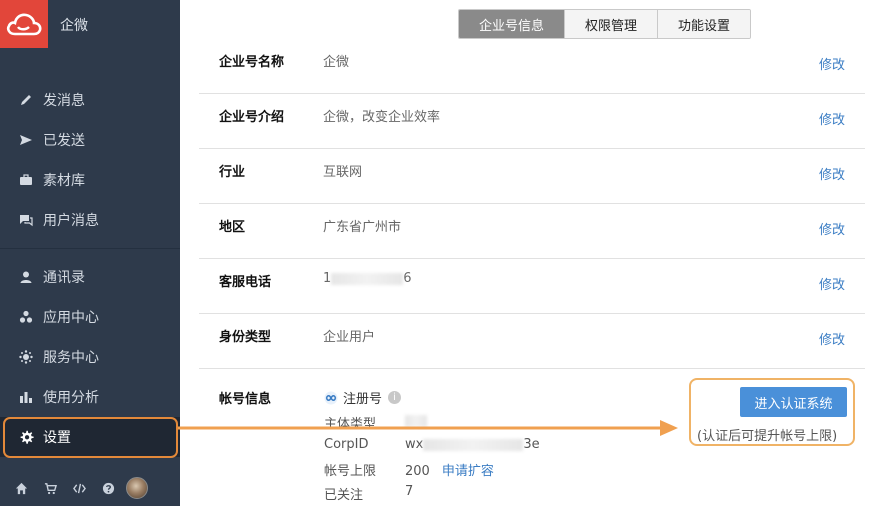 Image resolution: width=877 pixels, height=506 pixels. I want to click on sidebar-item-library: 素材库, so click(90, 180).